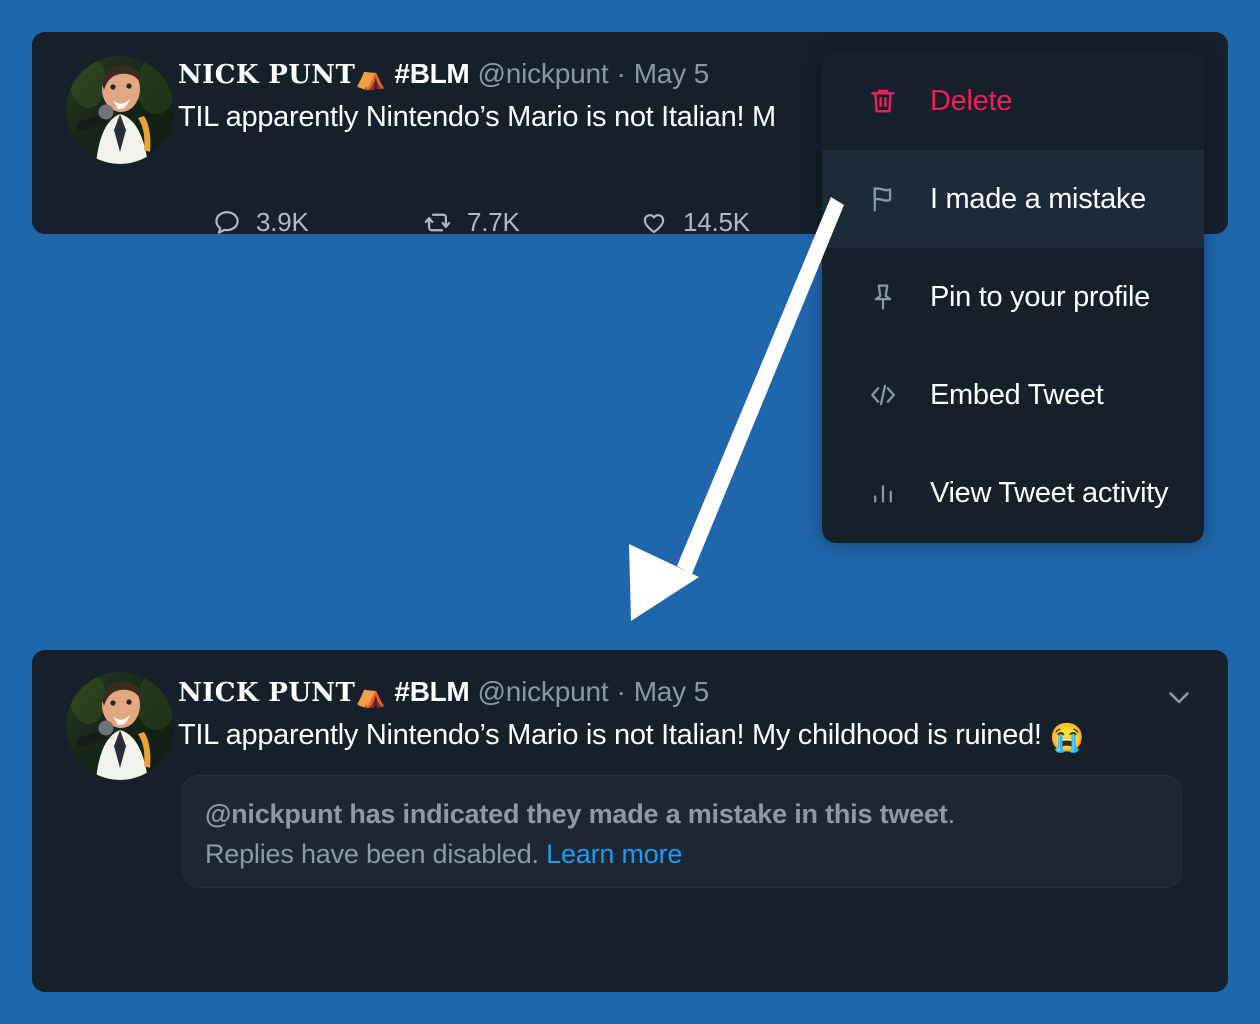 The width and height of the screenshot is (1260, 1024). I want to click on menu-item-embed-tweet: Embed Tweet, so click(1013, 395).